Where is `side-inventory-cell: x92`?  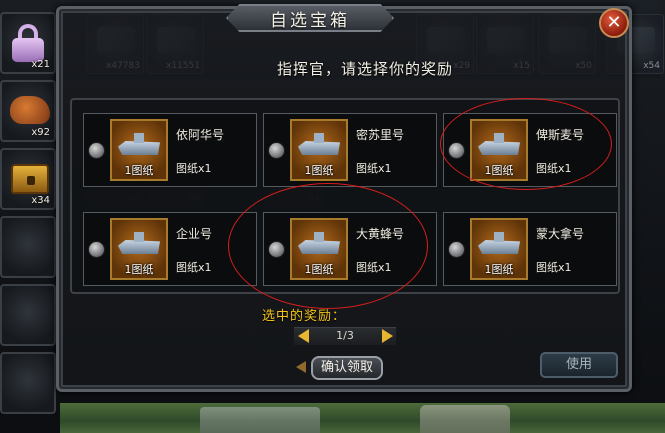 side-inventory-cell: x92 is located at coordinates (28, 111).